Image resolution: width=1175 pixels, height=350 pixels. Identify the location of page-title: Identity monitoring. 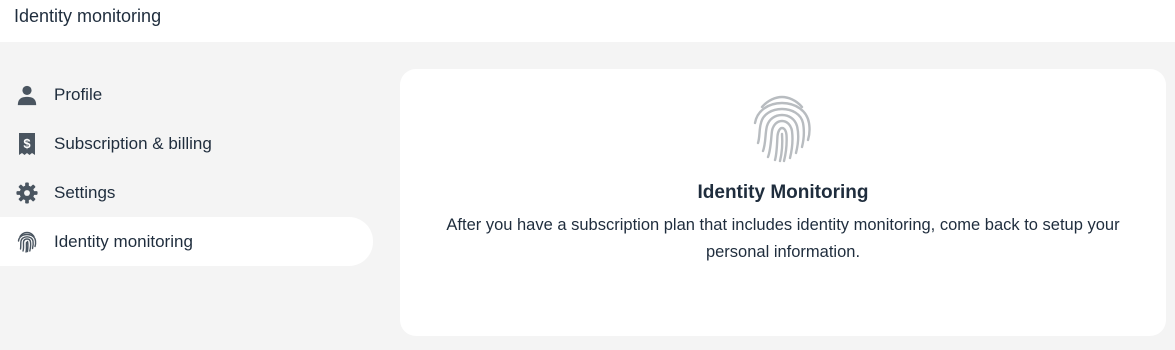
(88, 16).